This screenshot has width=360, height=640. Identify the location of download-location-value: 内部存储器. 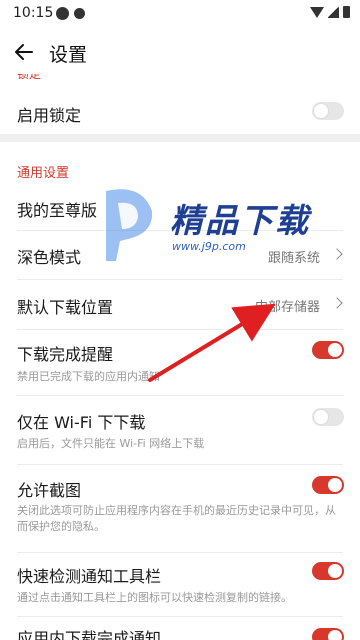
(287, 307).